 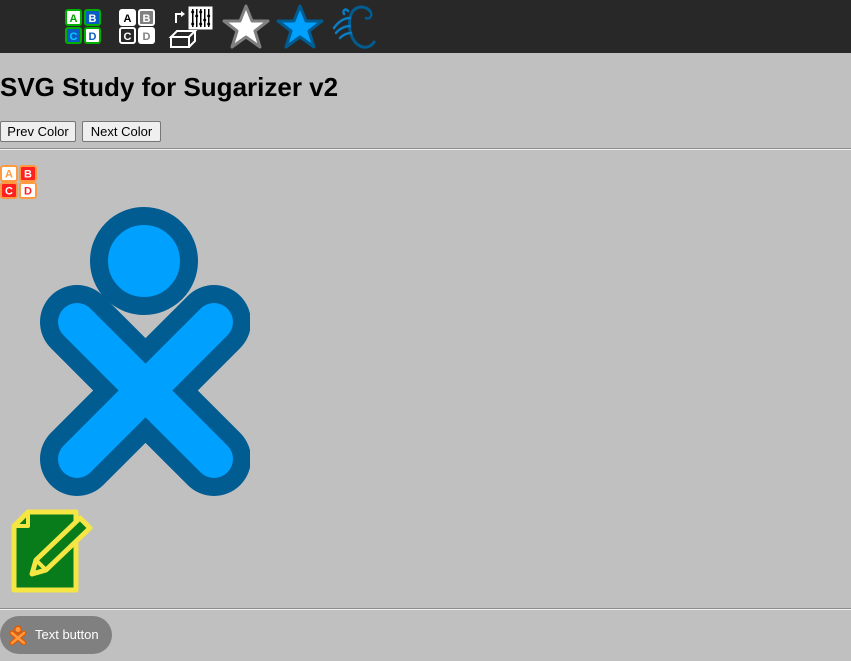 I want to click on xo-small-icon, so click(x=18, y=635).